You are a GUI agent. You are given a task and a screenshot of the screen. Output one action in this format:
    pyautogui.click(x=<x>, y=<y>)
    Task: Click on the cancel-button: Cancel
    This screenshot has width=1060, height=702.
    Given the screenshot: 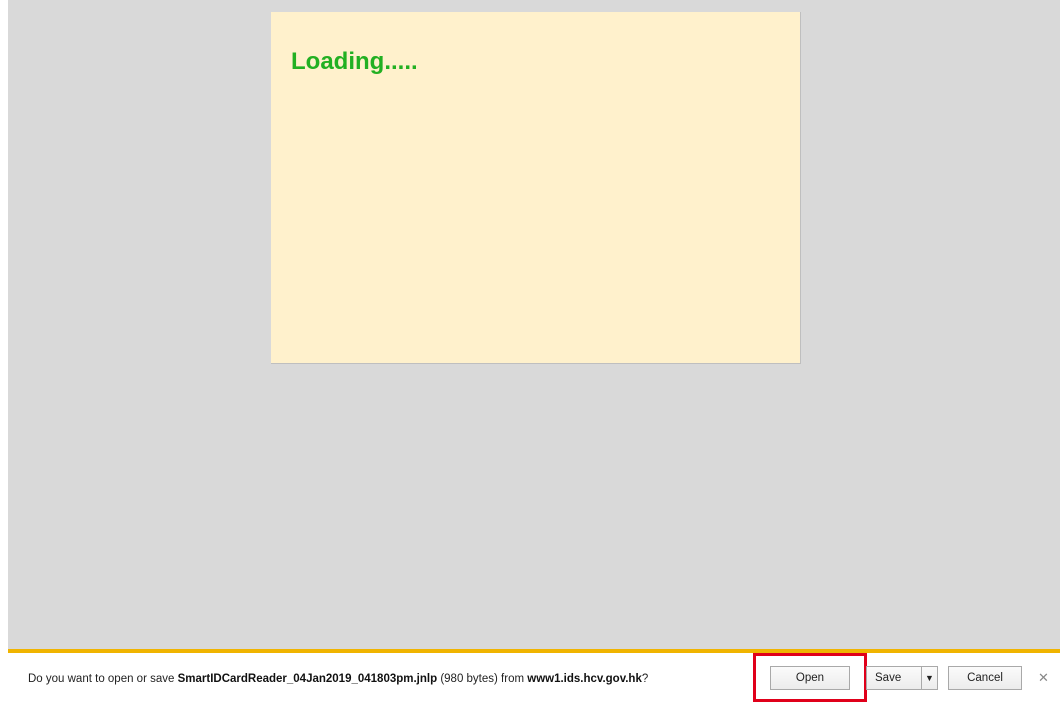 What is the action you would take?
    pyautogui.click(x=985, y=678)
    